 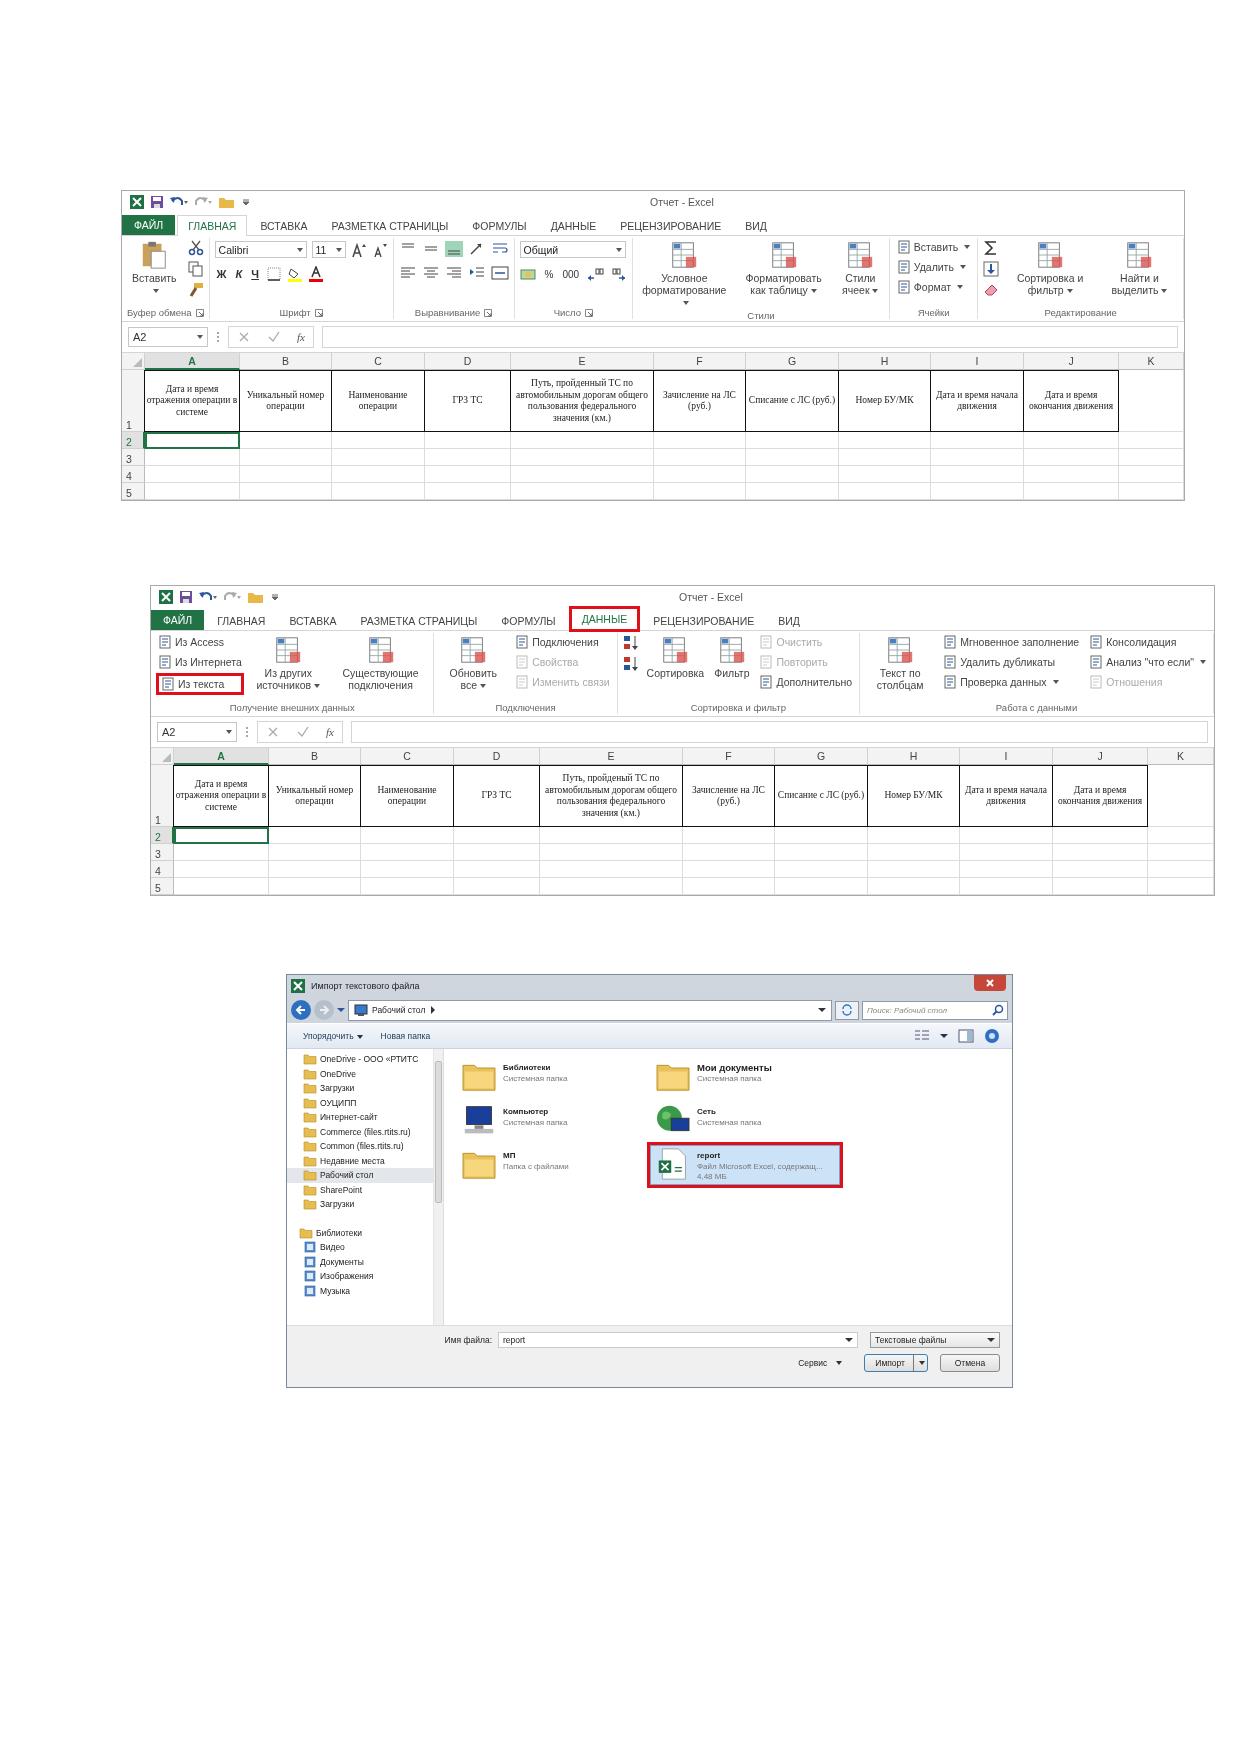 I want to click on nav-item: OneDrive - ООО «РТИТС, so click(x=360, y=1059).